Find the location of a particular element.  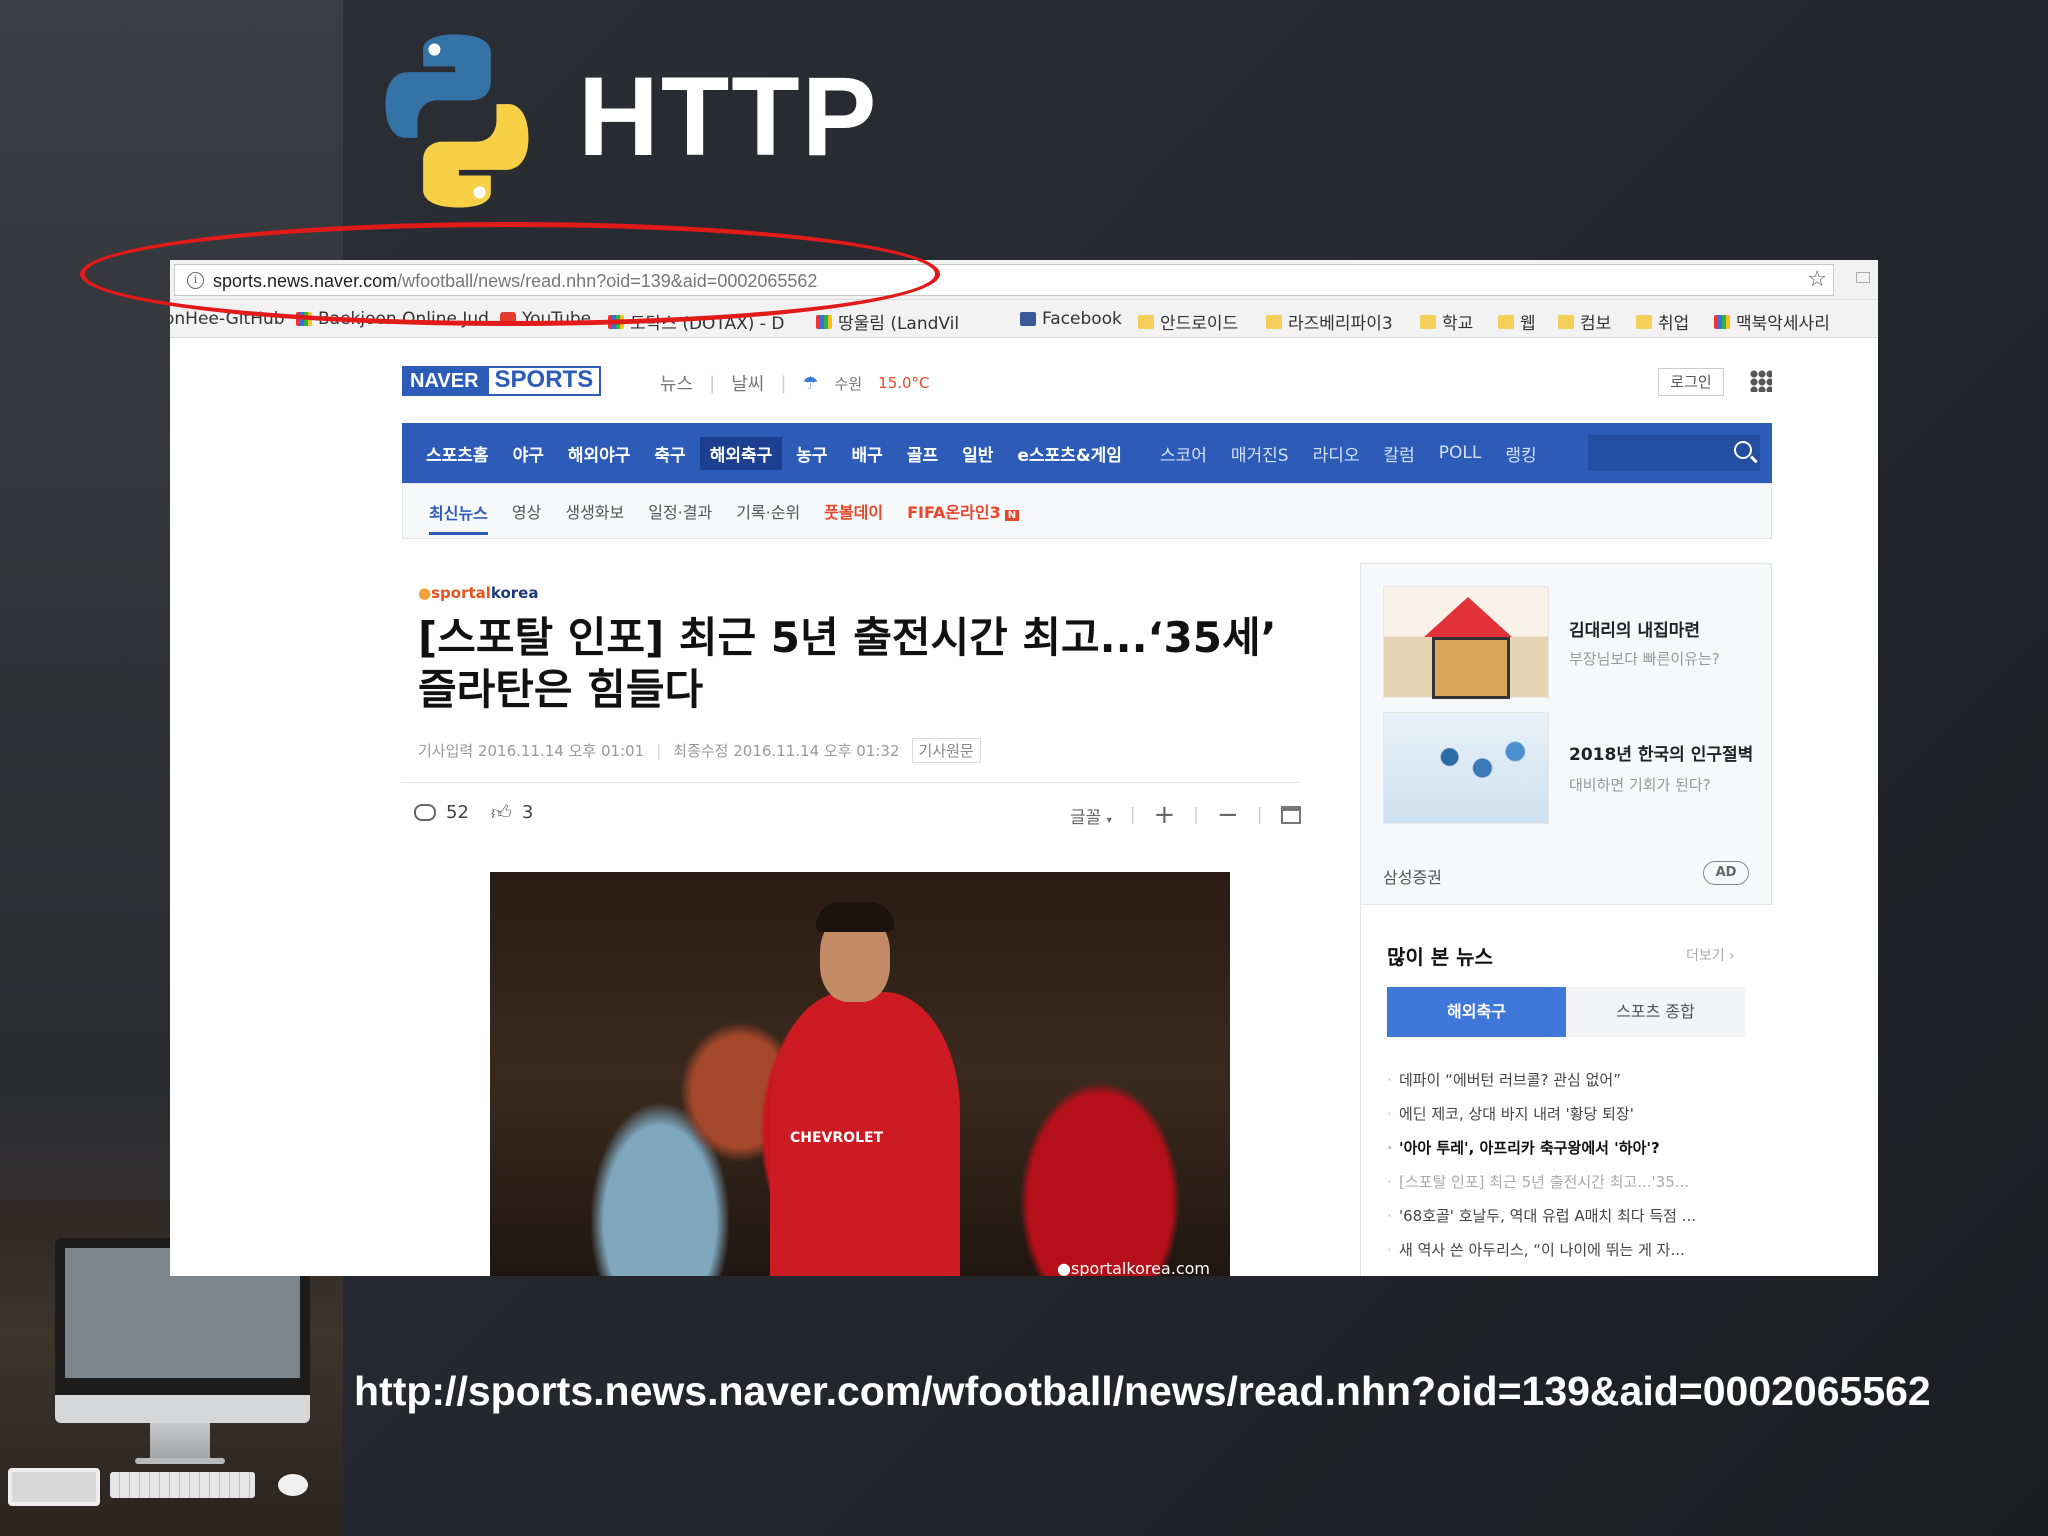

nav-item-score: 스코어 is located at coordinates (1183, 453).